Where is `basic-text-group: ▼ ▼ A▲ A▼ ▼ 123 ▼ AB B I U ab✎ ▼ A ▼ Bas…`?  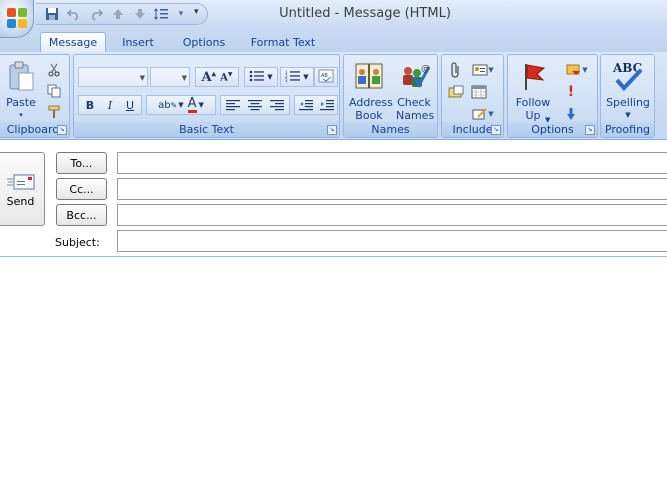 basic-text-group: ▼ ▼ A▲ A▼ ▼ 123 ▼ AB B I U ab✎ ▼ A ▼ Bas… is located at coordinates (206, 96).